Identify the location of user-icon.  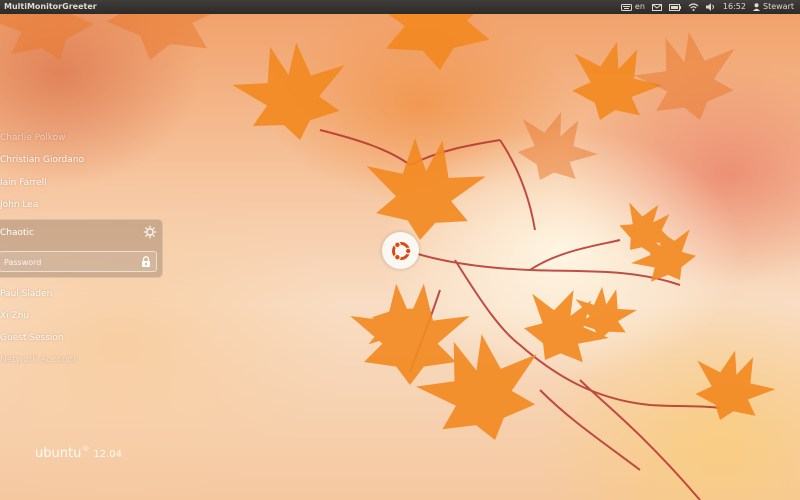
(756, 7).